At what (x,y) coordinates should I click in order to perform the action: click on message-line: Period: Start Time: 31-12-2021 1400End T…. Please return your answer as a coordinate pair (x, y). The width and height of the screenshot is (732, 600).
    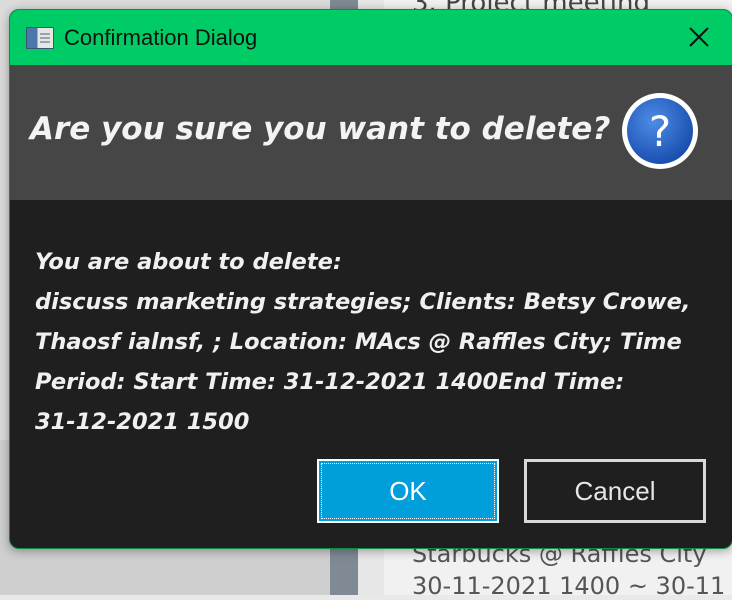
    Looking at the image, I should click on (330, 382).